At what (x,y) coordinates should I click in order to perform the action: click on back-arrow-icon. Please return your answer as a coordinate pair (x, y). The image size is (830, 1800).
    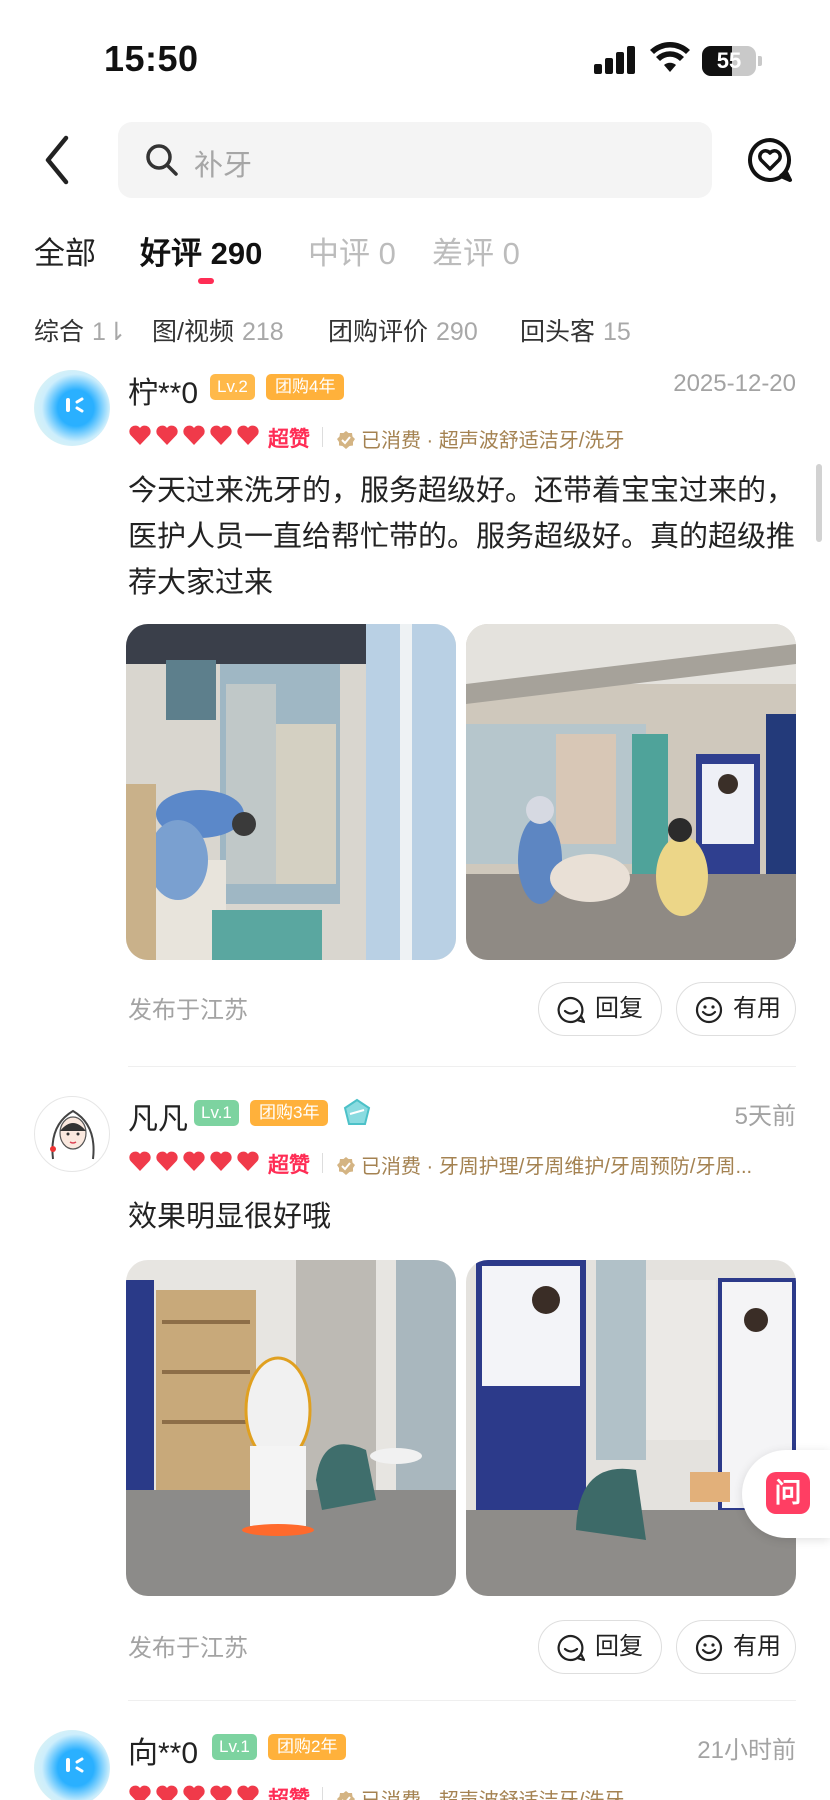
    Looking at the image, I should click on (58, 160).